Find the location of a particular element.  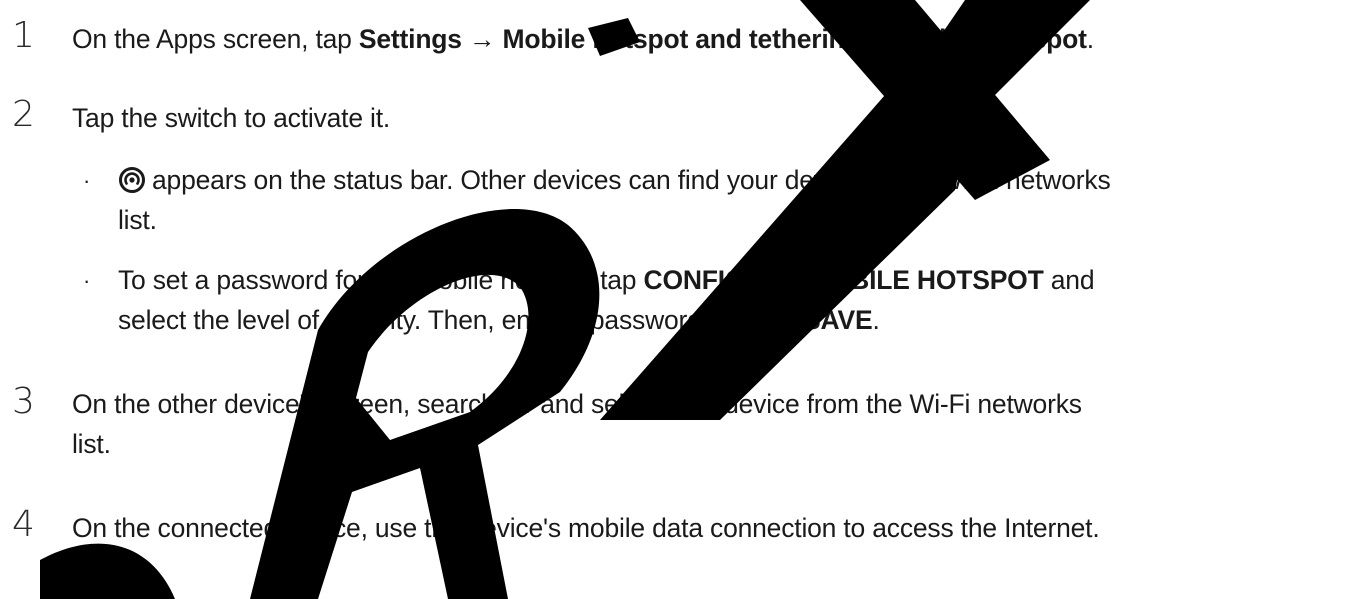

step-3-line-2: list. is located at coordinates (91, 444).